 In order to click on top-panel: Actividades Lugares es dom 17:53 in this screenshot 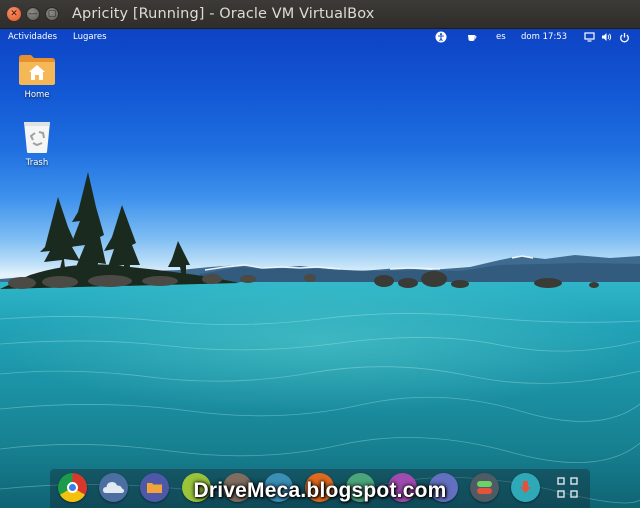, I will do `click(320, 37)`.